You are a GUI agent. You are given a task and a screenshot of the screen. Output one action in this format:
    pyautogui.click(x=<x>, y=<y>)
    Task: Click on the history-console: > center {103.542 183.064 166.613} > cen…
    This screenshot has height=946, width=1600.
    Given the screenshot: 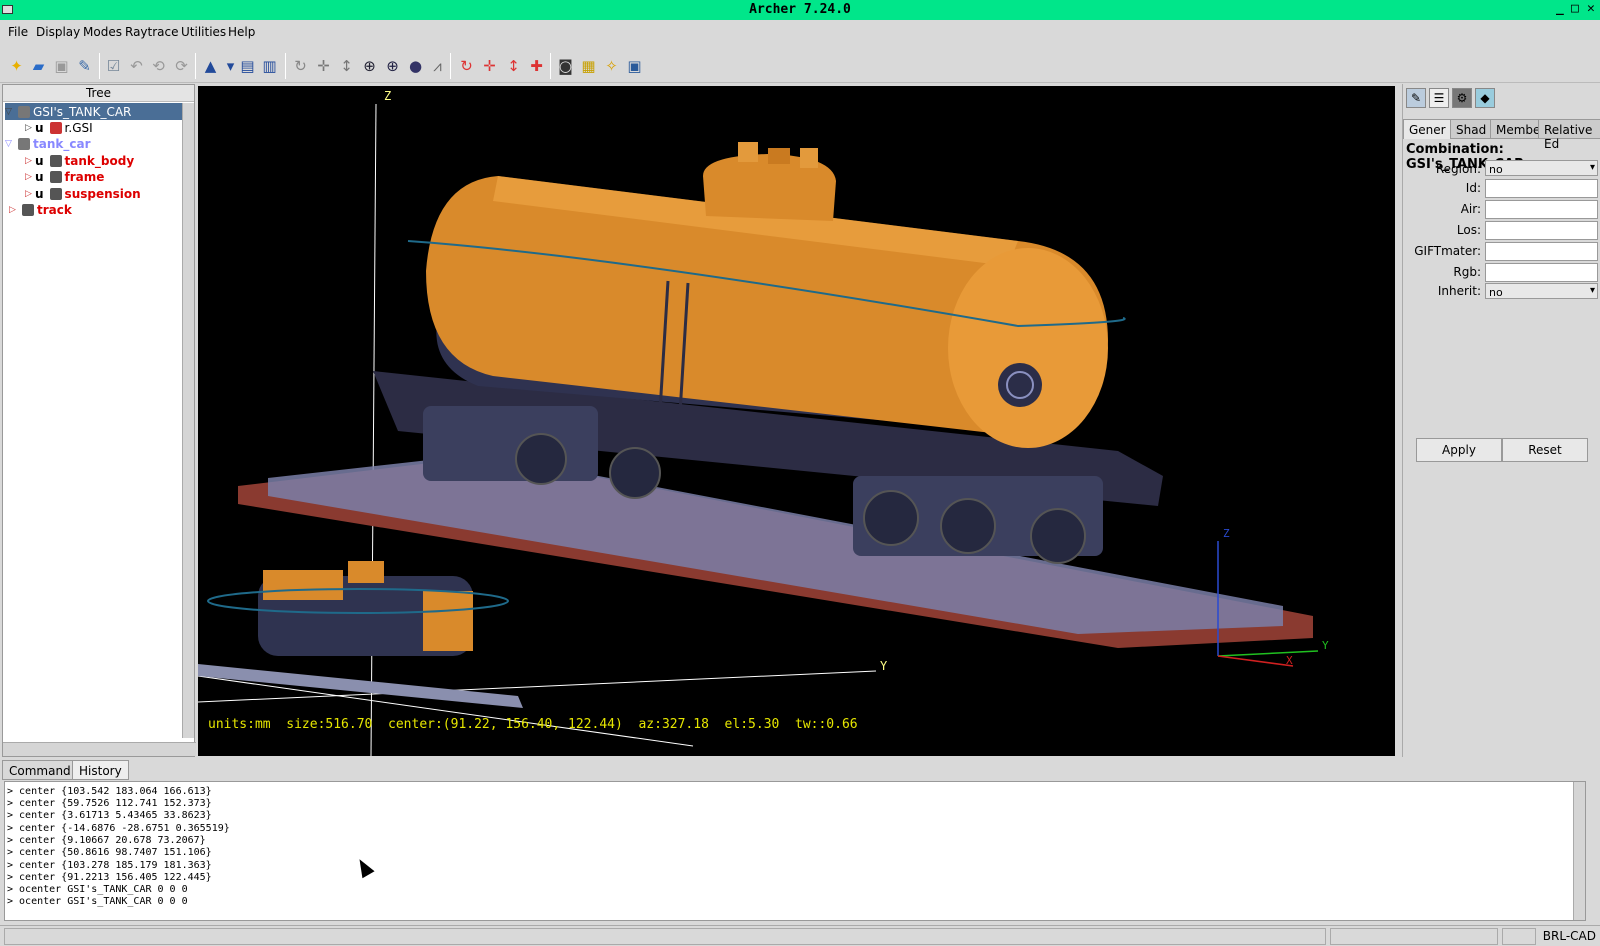 What is the action you would take?
    pyautogui.click(x=795, y=851)
    